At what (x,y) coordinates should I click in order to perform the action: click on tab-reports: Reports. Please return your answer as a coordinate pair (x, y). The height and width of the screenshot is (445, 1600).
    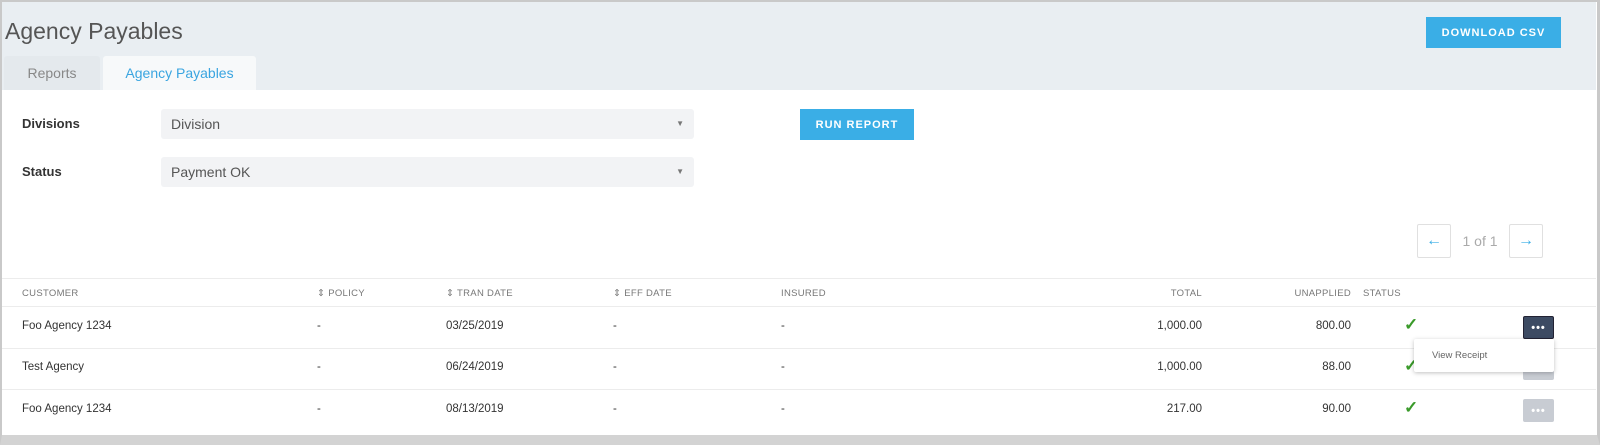
    Looking at the image, I should click on (52, 73).